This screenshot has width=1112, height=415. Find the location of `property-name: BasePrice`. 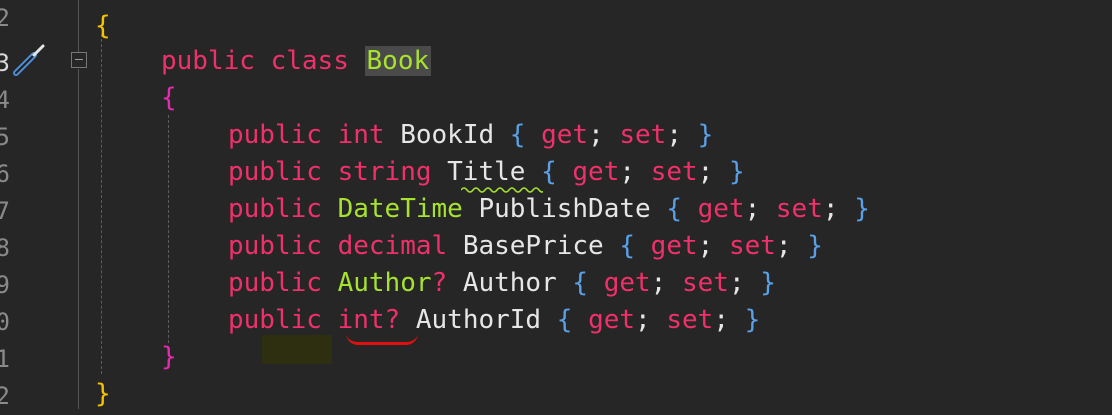

property-name: BasePrice is located at coordinates (533, 246).